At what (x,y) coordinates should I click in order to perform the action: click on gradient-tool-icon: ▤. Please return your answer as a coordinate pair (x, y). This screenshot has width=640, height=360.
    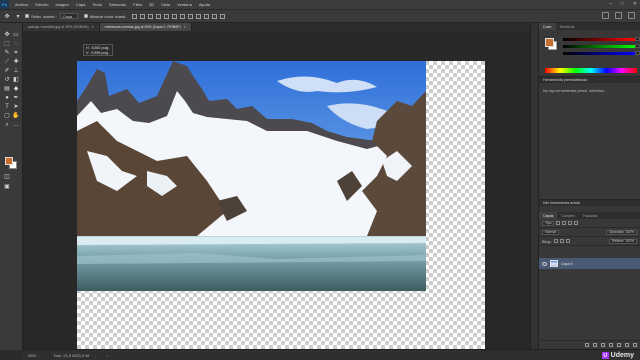
    Looking at the image, I should click on (7, 89).